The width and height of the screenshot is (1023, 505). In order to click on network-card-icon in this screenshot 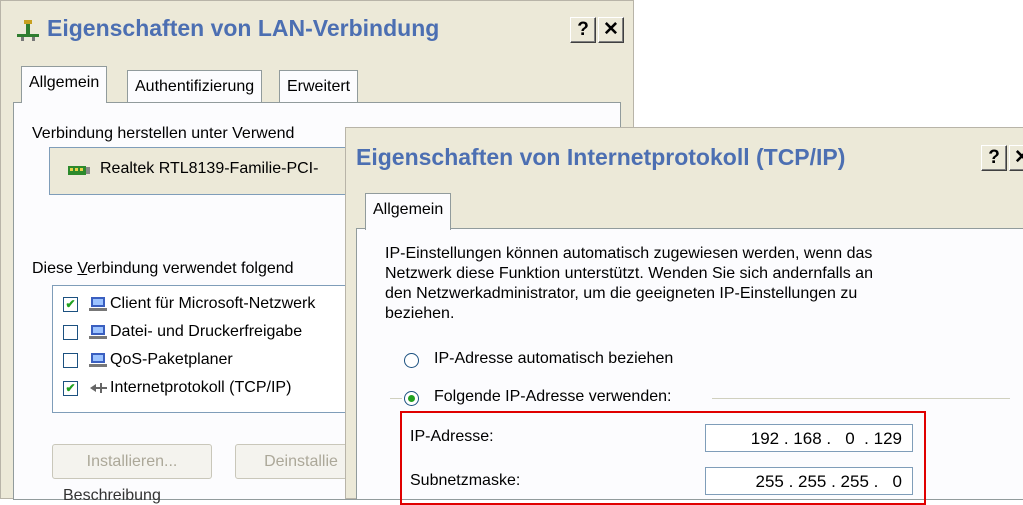, I will do `click(79, 173)`.